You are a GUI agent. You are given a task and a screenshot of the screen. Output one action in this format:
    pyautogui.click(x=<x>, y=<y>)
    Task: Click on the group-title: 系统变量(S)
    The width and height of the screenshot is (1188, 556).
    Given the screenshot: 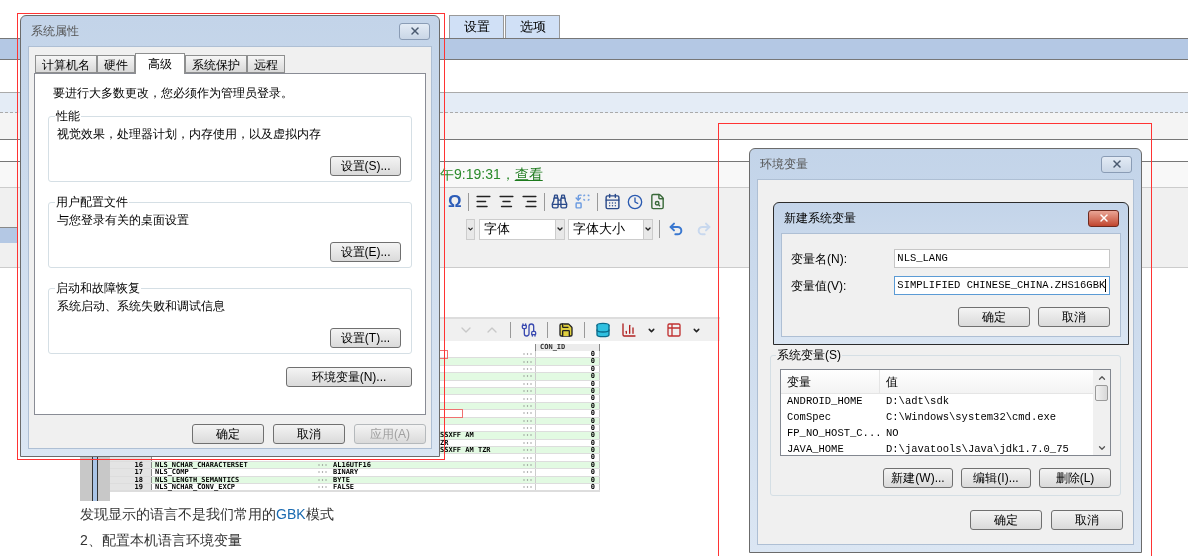 What is the action you would take?
    pyautogui.click(x=809, y=355)
    